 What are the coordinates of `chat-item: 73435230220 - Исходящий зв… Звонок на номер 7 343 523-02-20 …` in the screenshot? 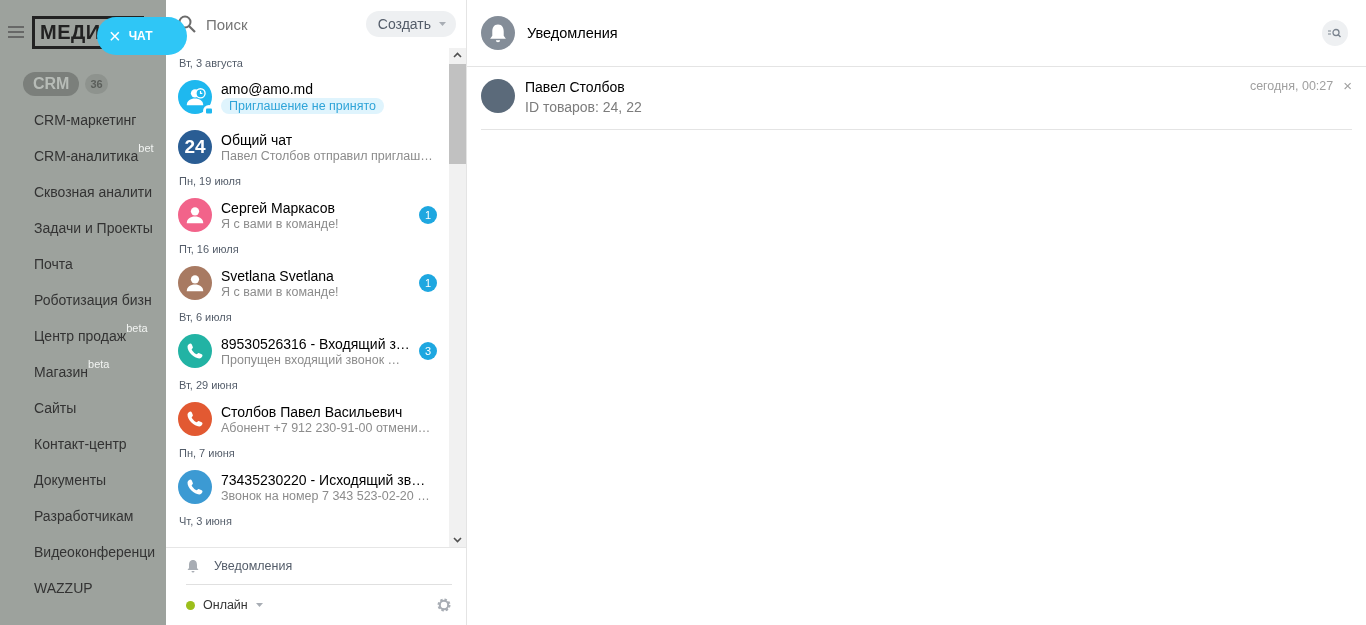 It's located at (307, 487).